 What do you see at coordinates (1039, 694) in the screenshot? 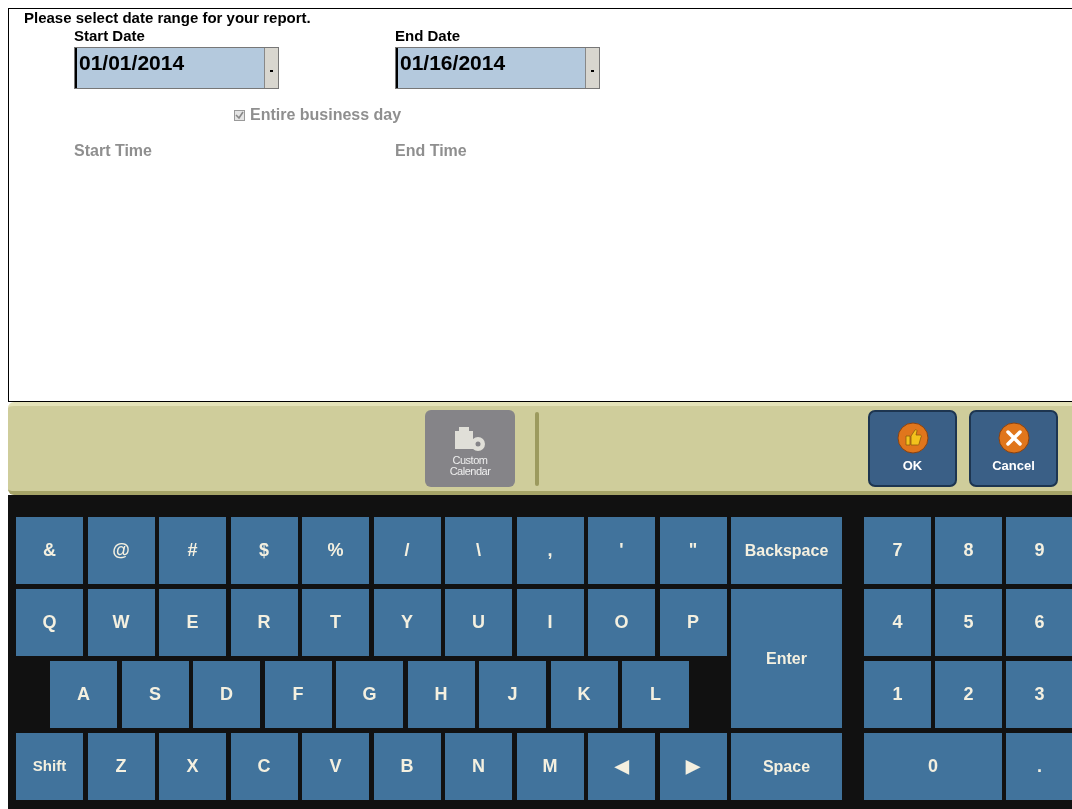
I see `keypad-key: 3` at bounding box center [1039, 694].